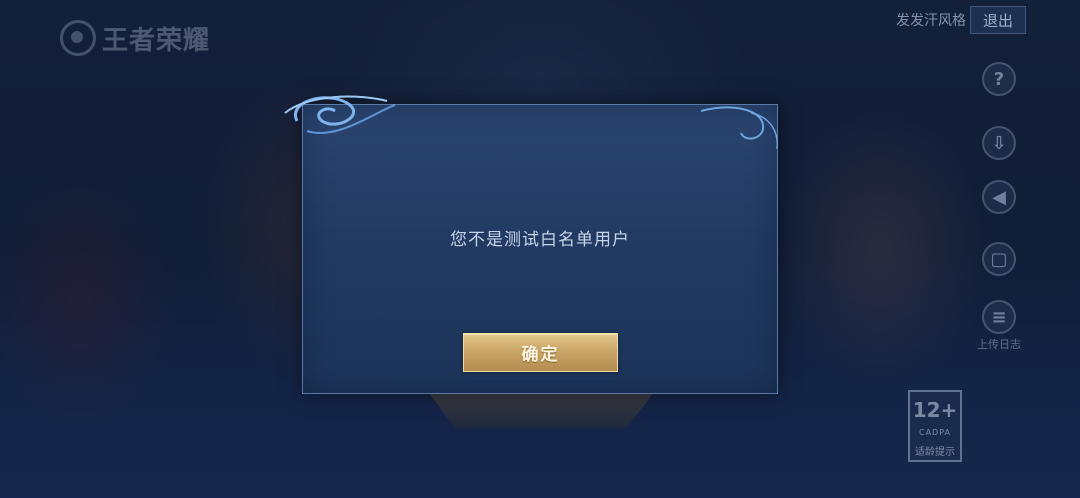 The image size is (1080, 498). Describe the element at coordinates (931, 21) in the screenshot. I see `account-name: 发发汗风格` at that location.